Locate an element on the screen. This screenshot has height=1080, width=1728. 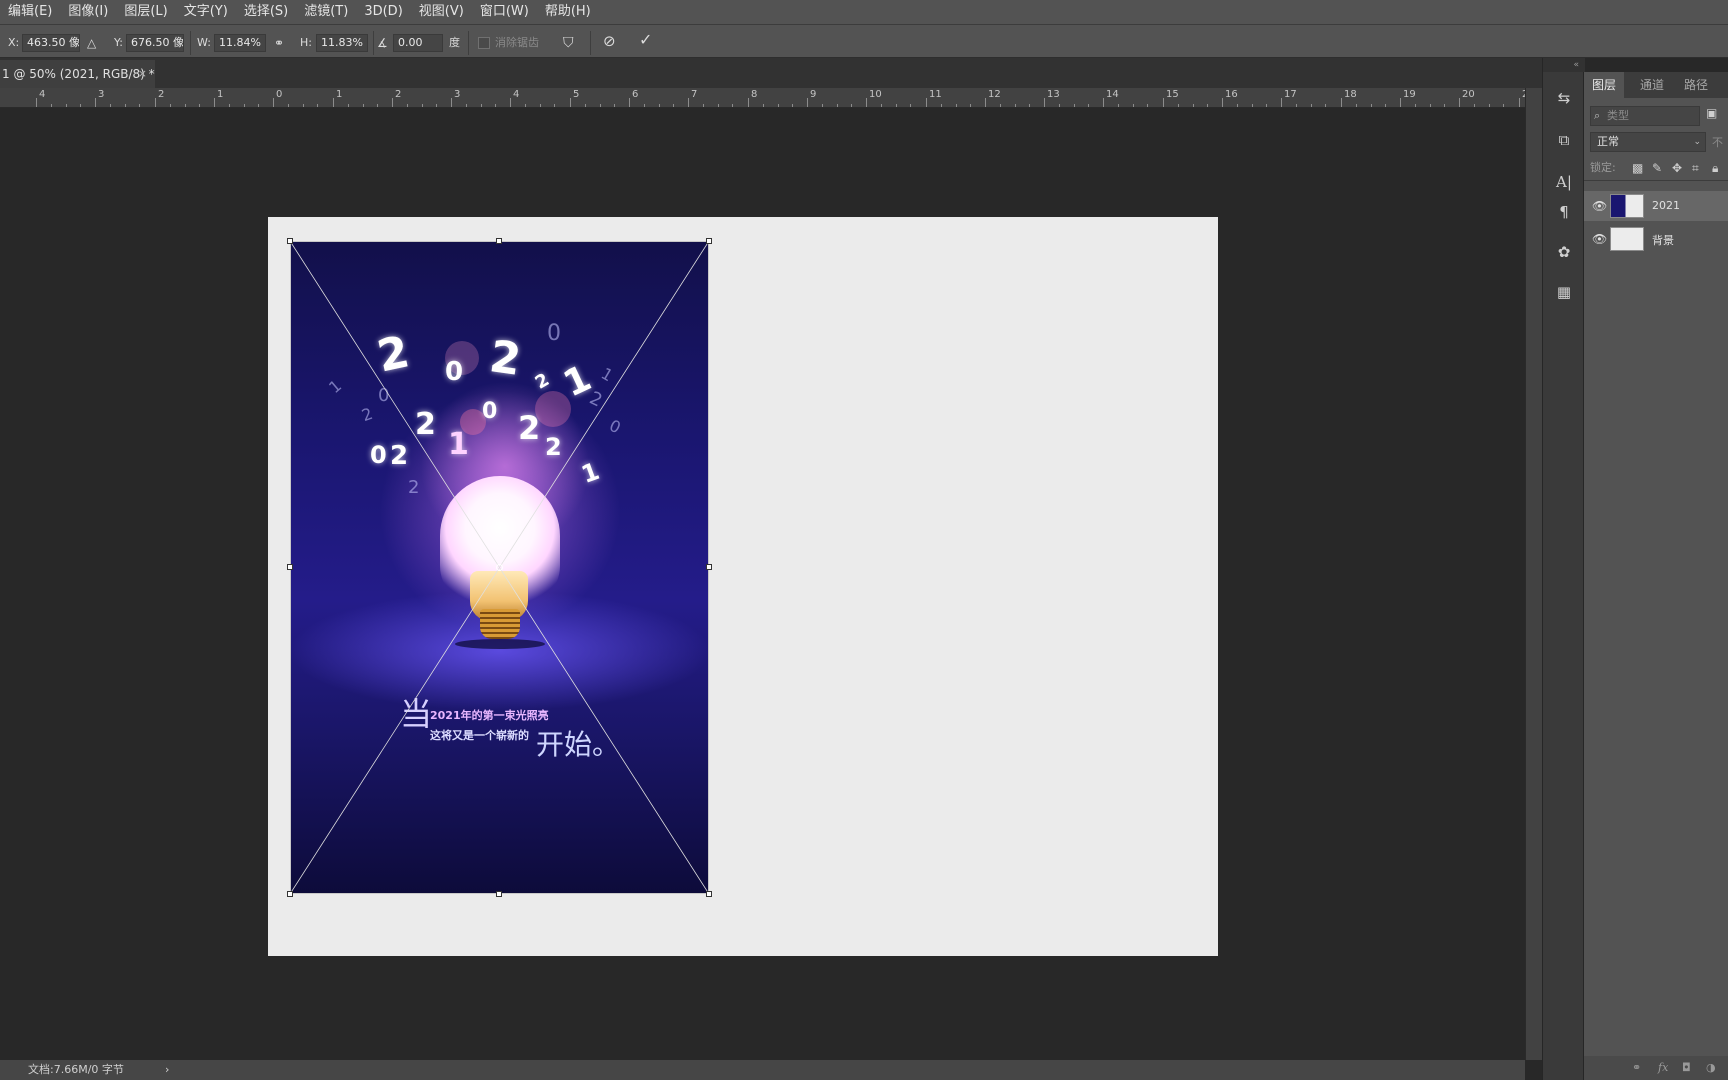
ruler-tick-label: 20 is located at coordinates (1468, 94).